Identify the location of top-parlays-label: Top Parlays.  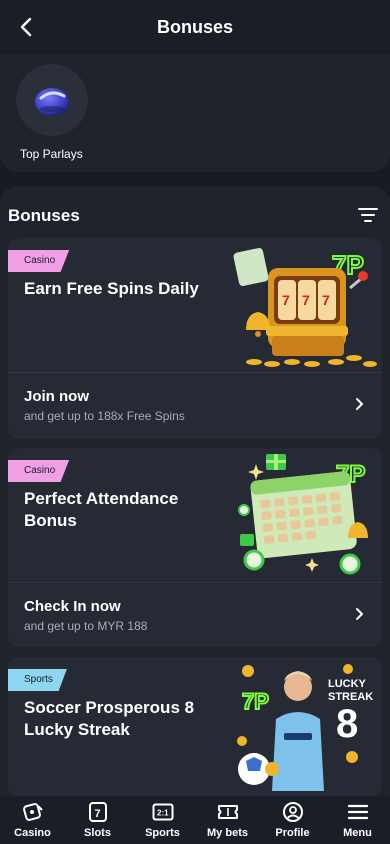
(51, 154).